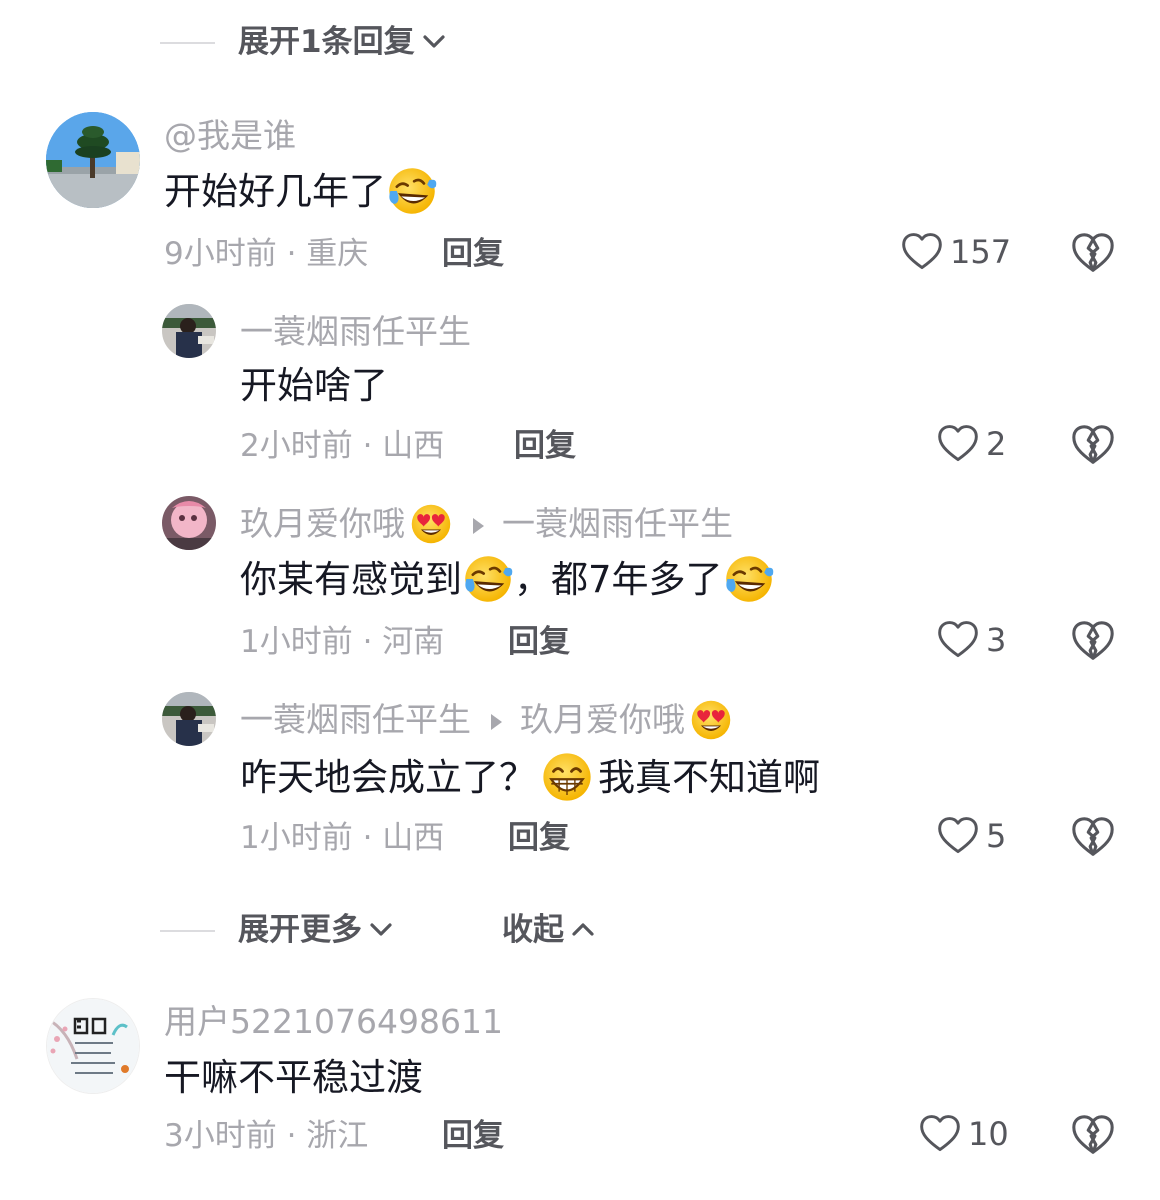 The height and width of the screenshot is (1200, 1160). Describe the element at coordinates (230, 136) in the screenshot. I see `comment-username: @我是谁` at that location.